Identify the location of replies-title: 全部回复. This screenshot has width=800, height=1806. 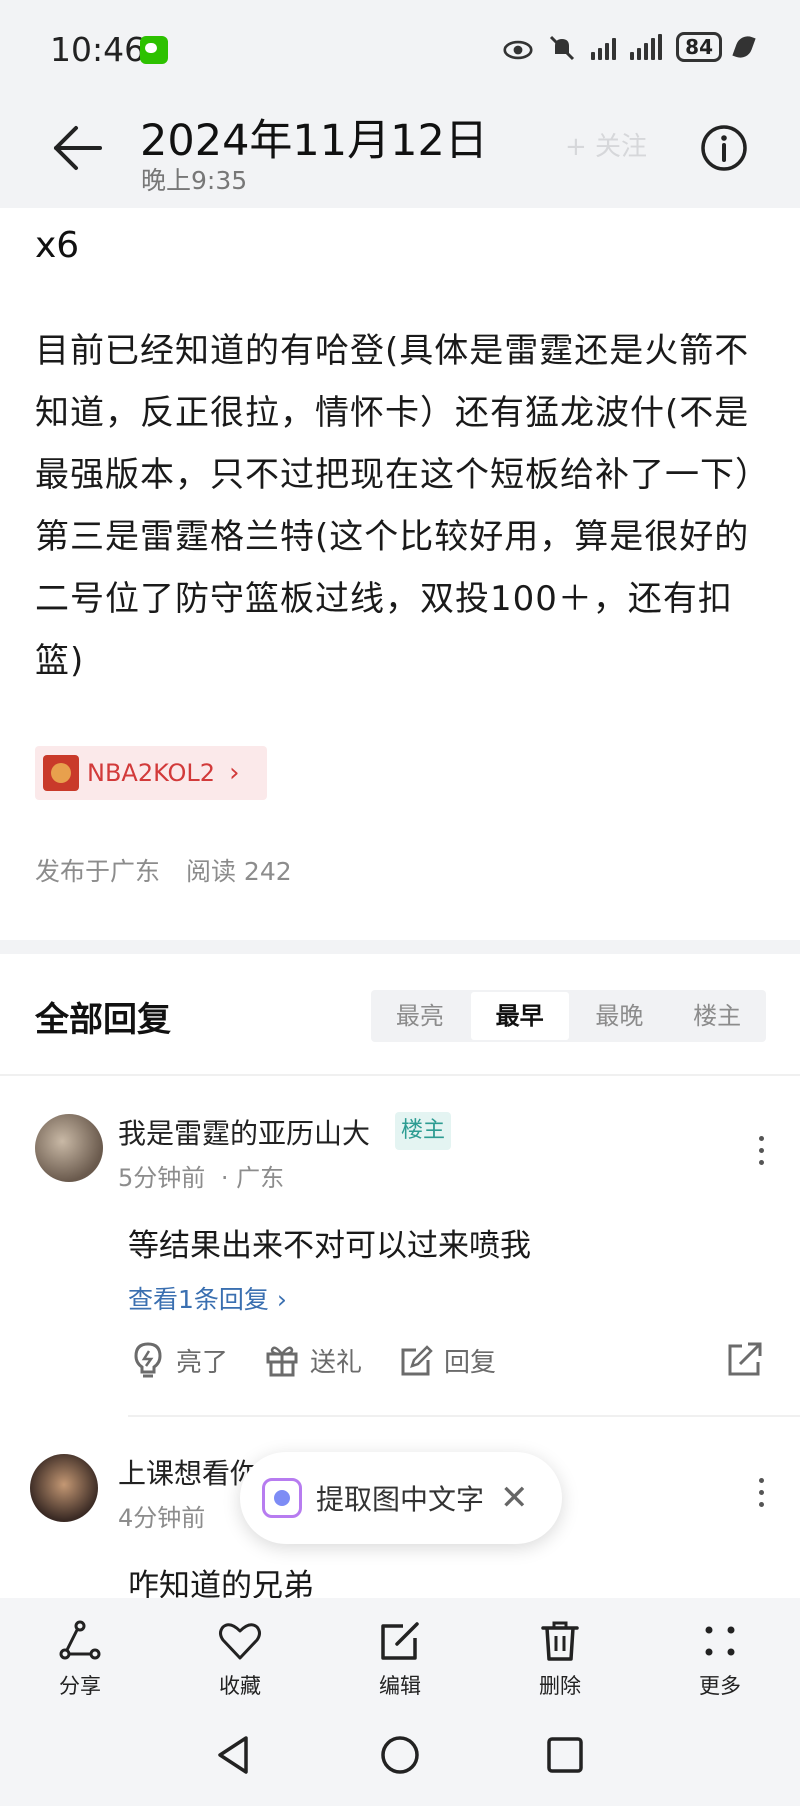
(103, 1020).